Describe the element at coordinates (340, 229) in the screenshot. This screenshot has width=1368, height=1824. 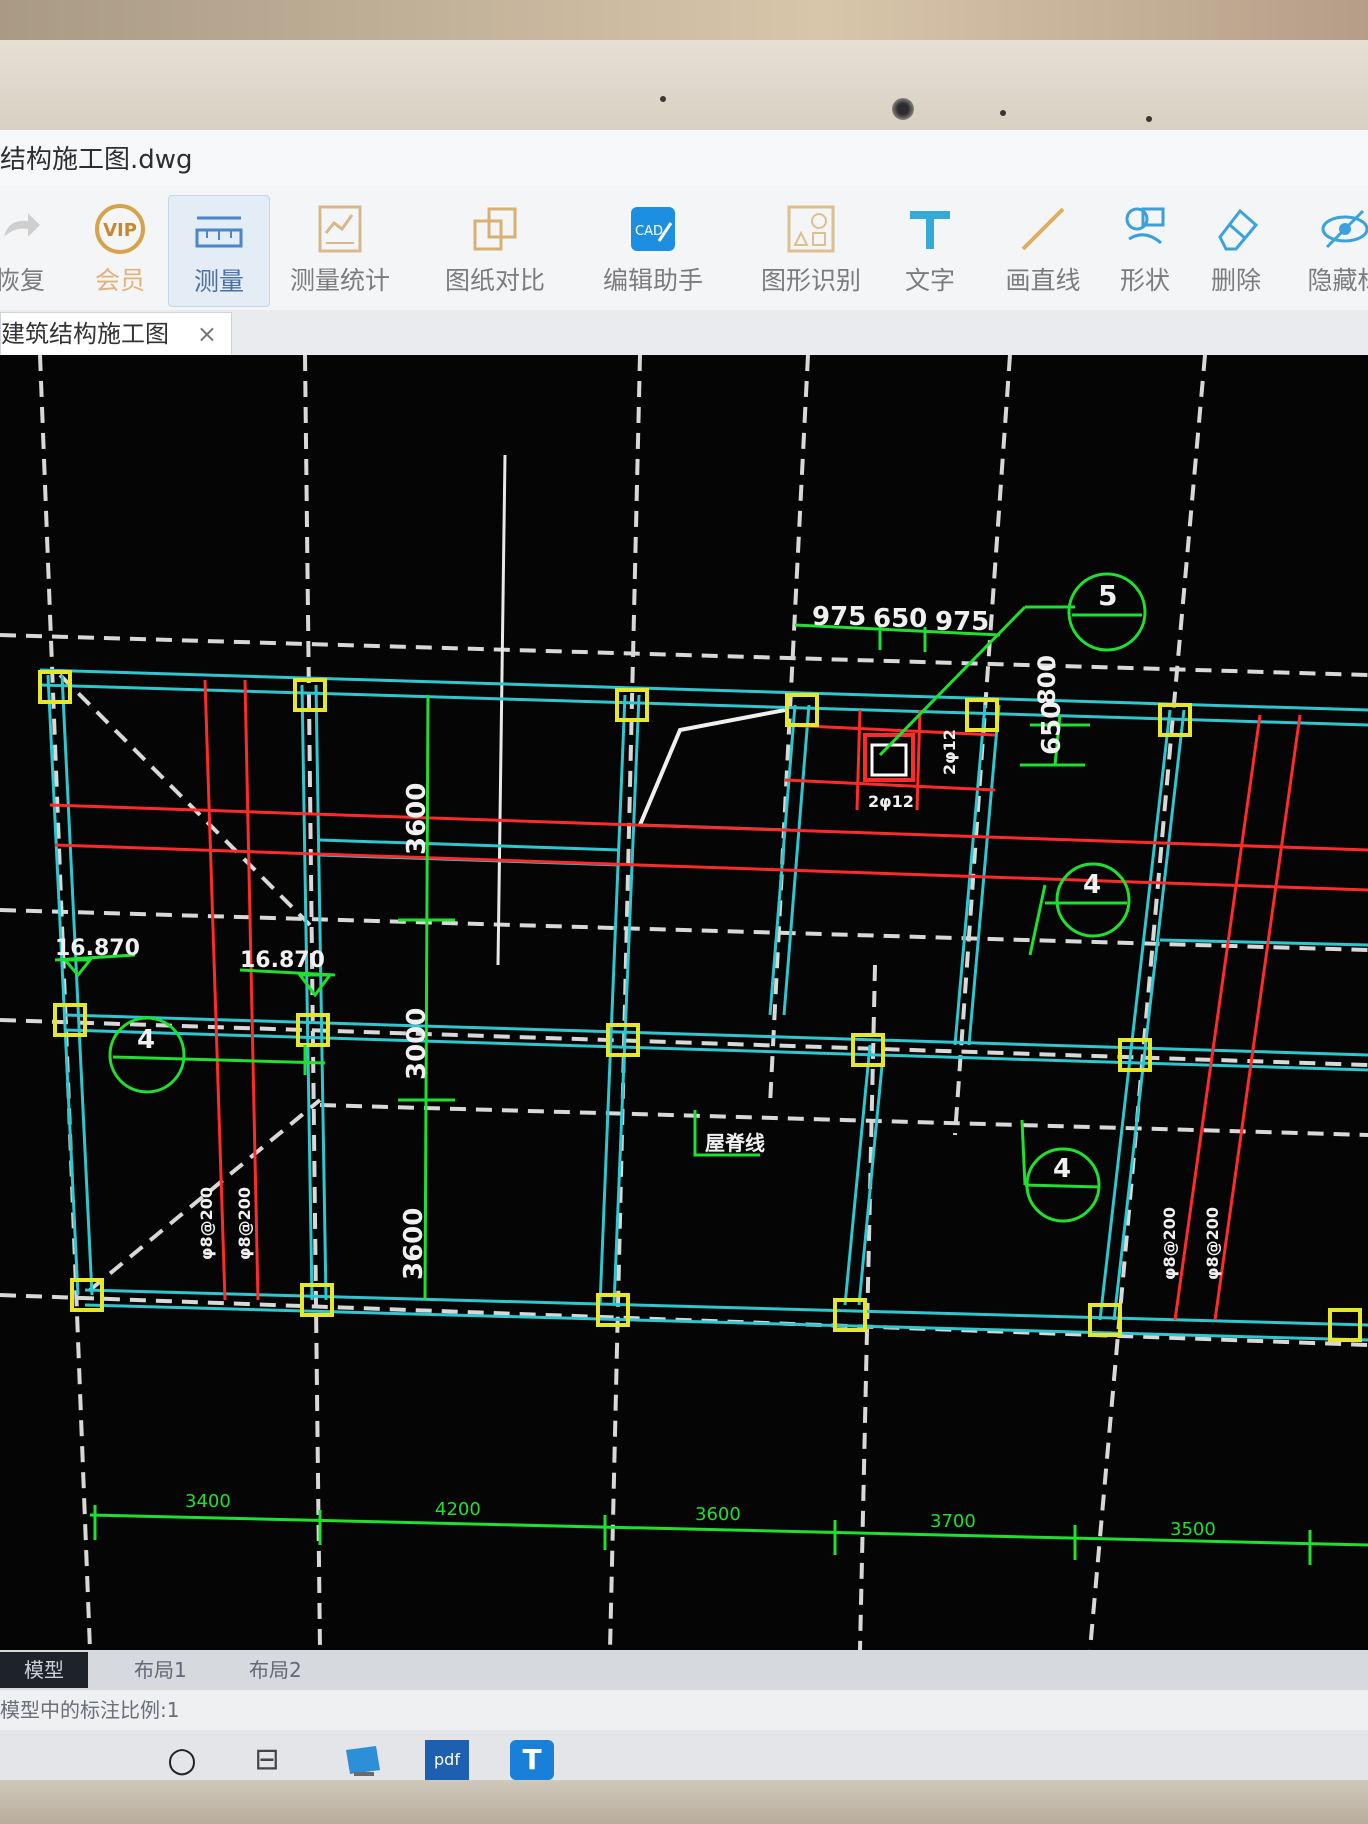
I see `measure-stats-icon` at that location.